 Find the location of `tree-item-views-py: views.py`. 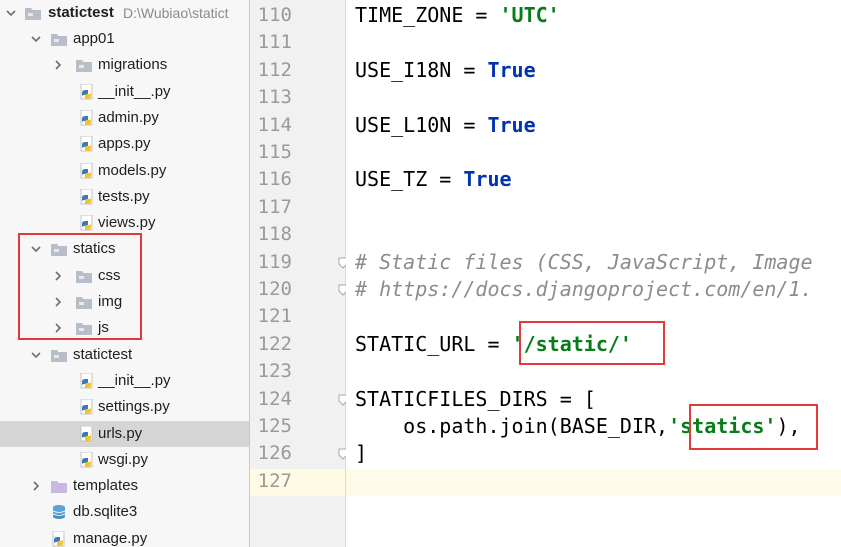

tree-item-views-py: views.py is located at coordinates (124, 223).